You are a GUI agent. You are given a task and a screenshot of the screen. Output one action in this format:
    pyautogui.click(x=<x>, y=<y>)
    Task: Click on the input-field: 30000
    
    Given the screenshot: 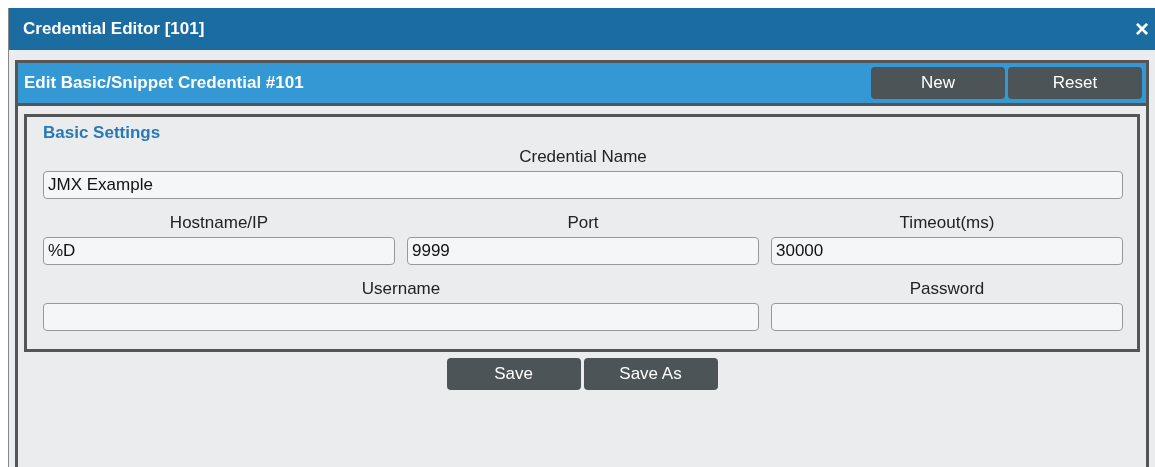 What is the action you would take?
    pyautogui.click(x=947, y=251)
    